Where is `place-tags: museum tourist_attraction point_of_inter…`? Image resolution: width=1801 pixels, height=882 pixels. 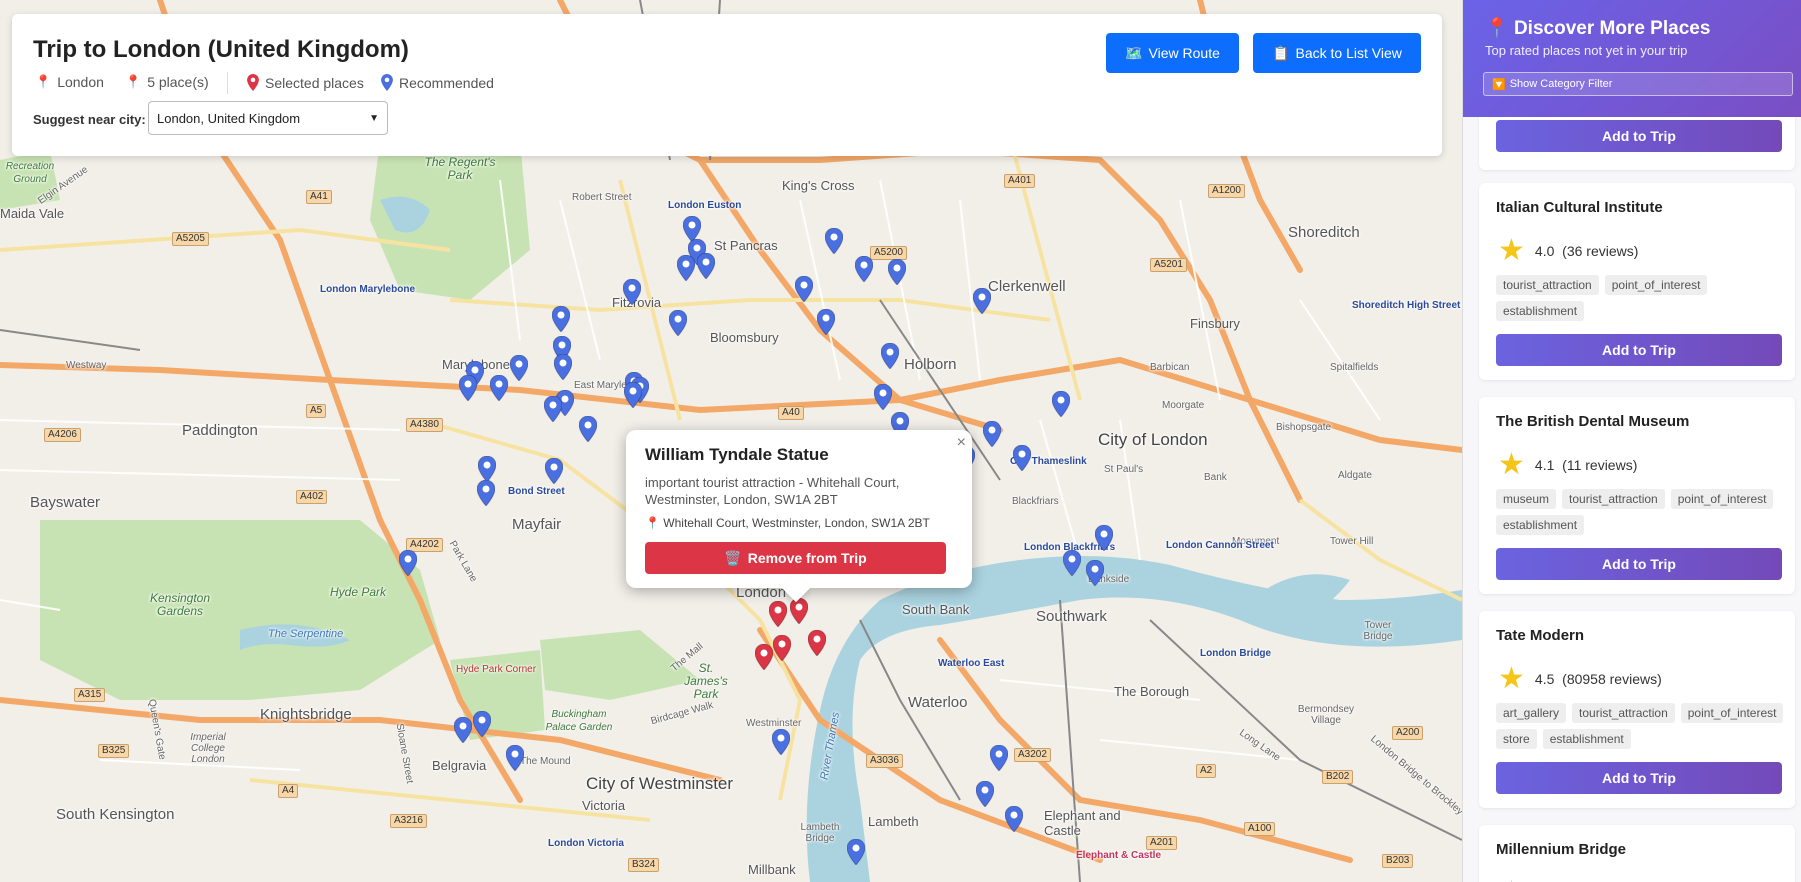 place-tags: museum tourist_attraction point_of_inter… is located at coordinates (1641, 512).